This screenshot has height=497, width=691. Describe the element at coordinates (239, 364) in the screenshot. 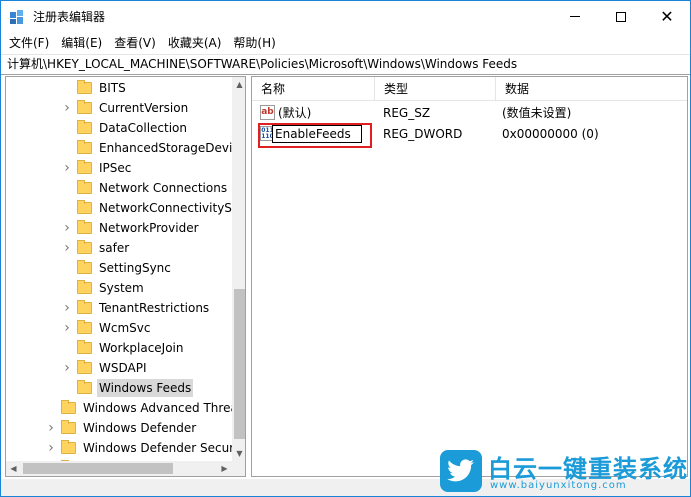

I see `tree-vscroll-thumb` at that location.